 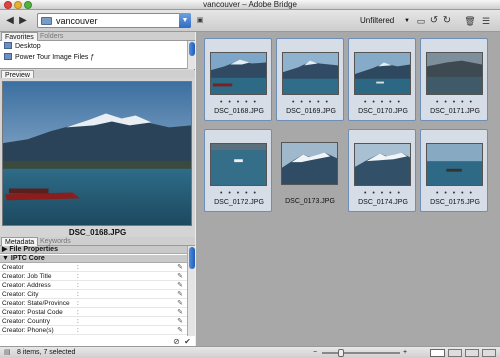 What do you see at coordinates (486, 21) in the screenshot?
I see `menu-icon: ☰` at bounding box center [486, 21].